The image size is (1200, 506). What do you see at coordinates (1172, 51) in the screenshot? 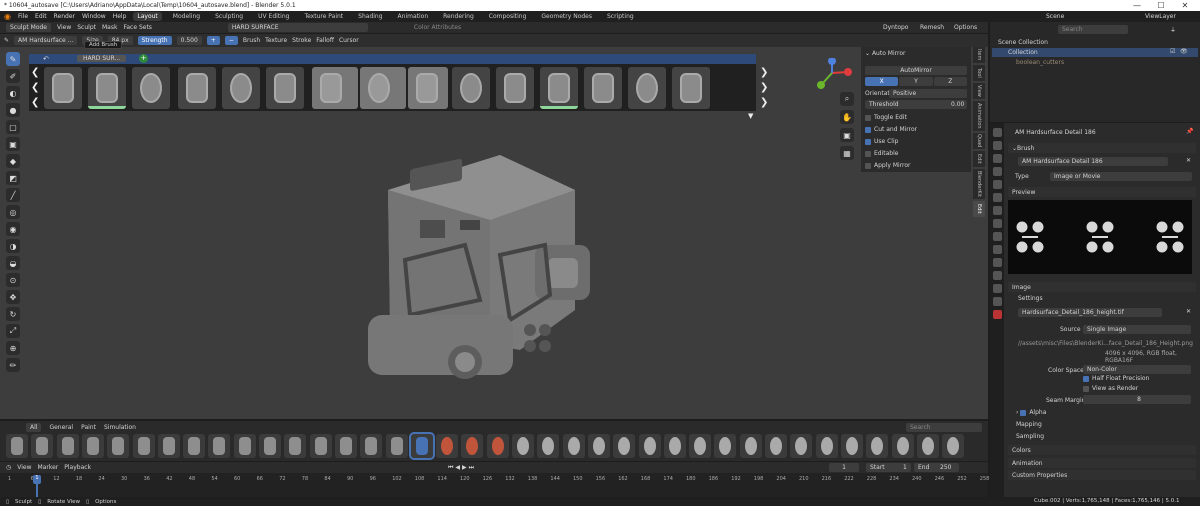
I see `checkbox-visible-icon: ☑` at bounding box center [1172, 51].